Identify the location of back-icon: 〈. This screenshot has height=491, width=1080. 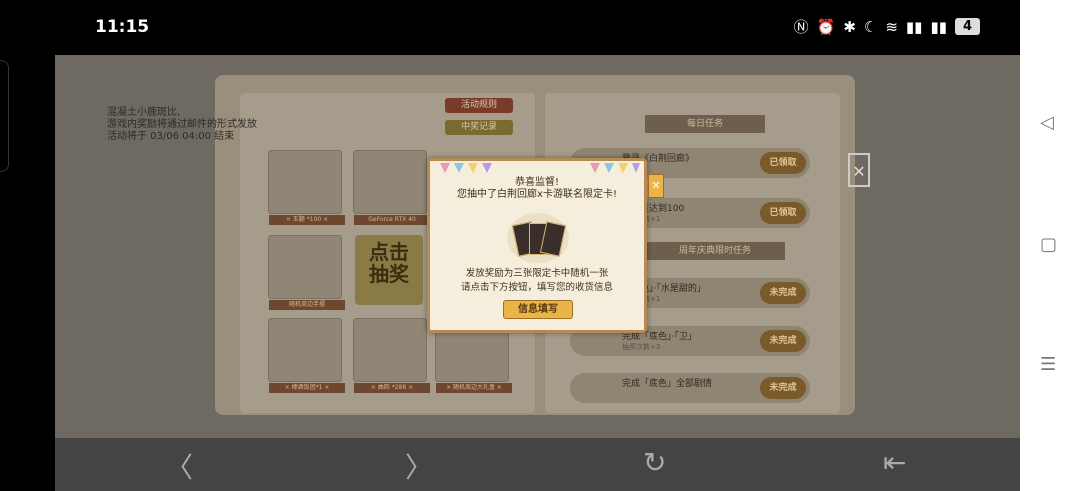
(179, 466).